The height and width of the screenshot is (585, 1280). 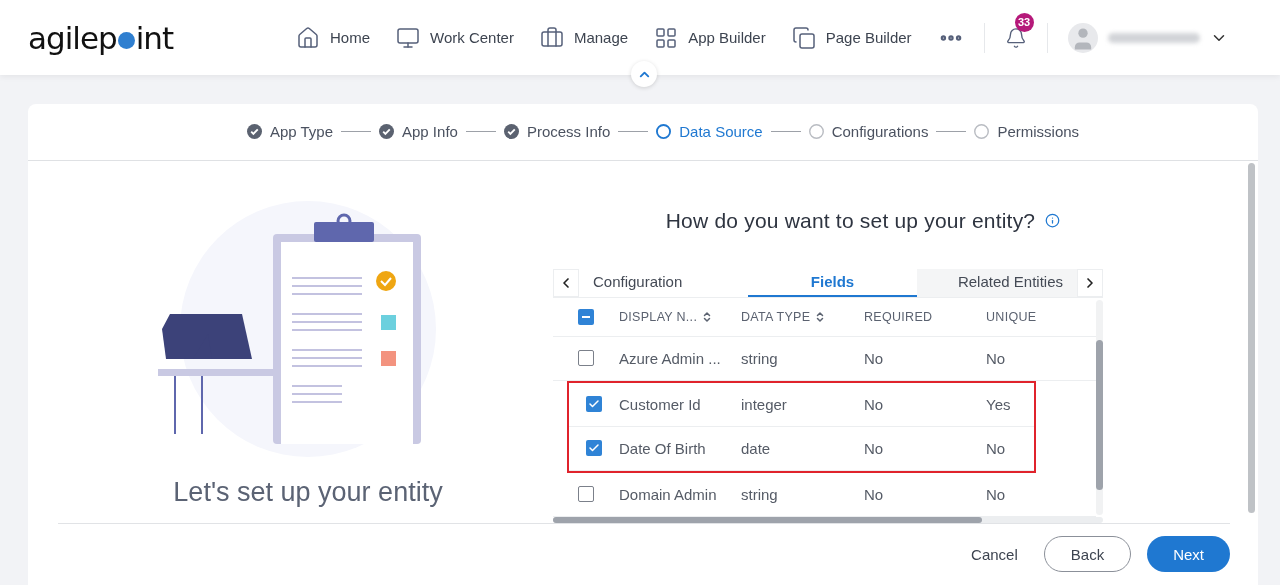 I want to click on wizard-step: Data Source, so click(x=721, y=132).